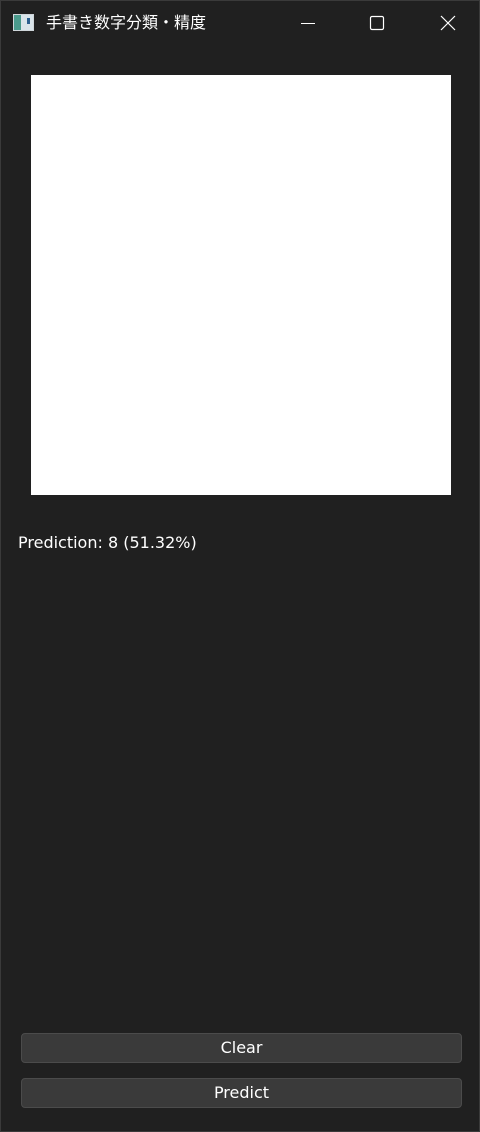 The height and width of the screenshot is (1132, 480). What do you see at coordinates (107, 542) in the screenshot?
I see `prediction-label: Prediction: 8 (51.32%)` at bounding box center [107, 542].